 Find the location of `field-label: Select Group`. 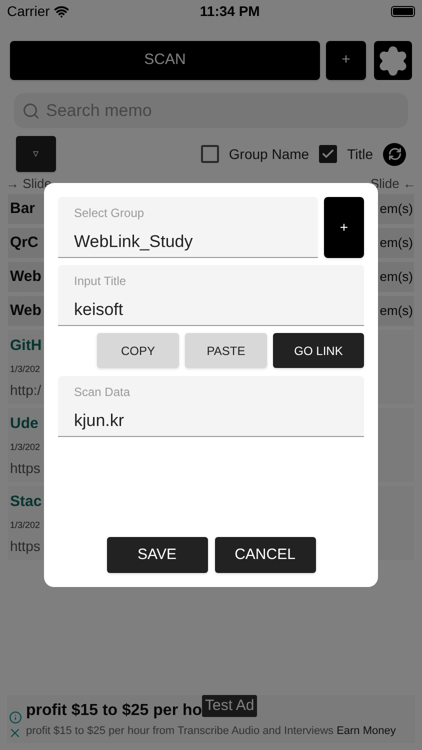

field-label: Select Group is located at coordinates (110, 213).